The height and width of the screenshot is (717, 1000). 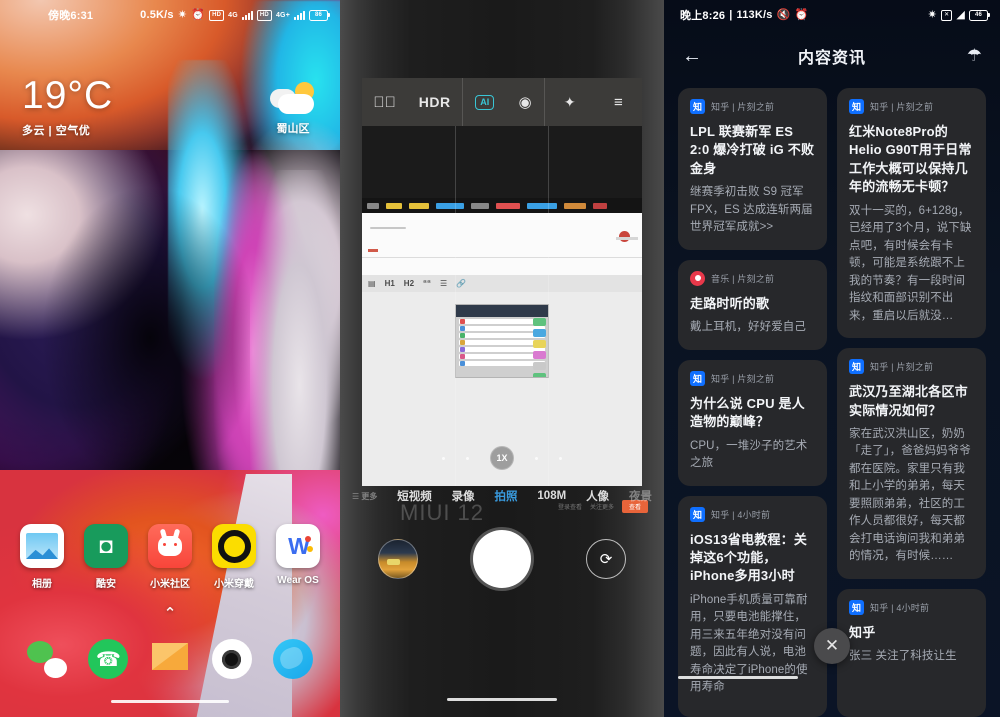 I want to click on camera-shutter-row: ⟳, so click(x=502, y=559).